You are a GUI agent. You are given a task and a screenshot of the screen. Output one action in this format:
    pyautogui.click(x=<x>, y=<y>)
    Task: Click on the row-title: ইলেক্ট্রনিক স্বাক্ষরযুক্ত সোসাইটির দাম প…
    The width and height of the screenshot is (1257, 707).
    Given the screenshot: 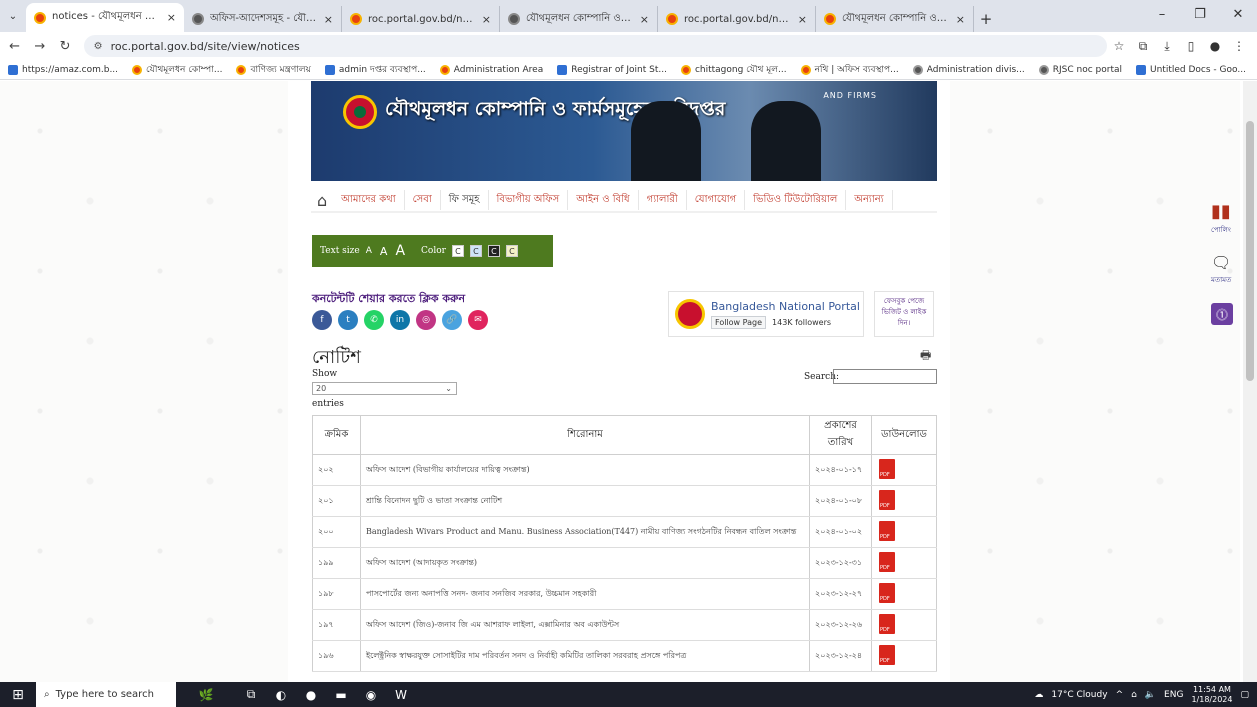 What is the action you would take?
    pyautogui.click(x=585, y=656)
    